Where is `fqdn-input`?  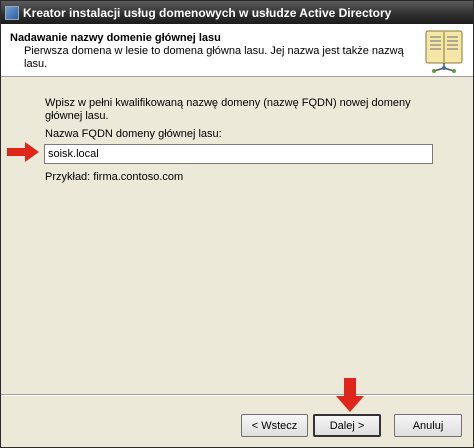
fqdn-input is located at coordinates (238, 154).